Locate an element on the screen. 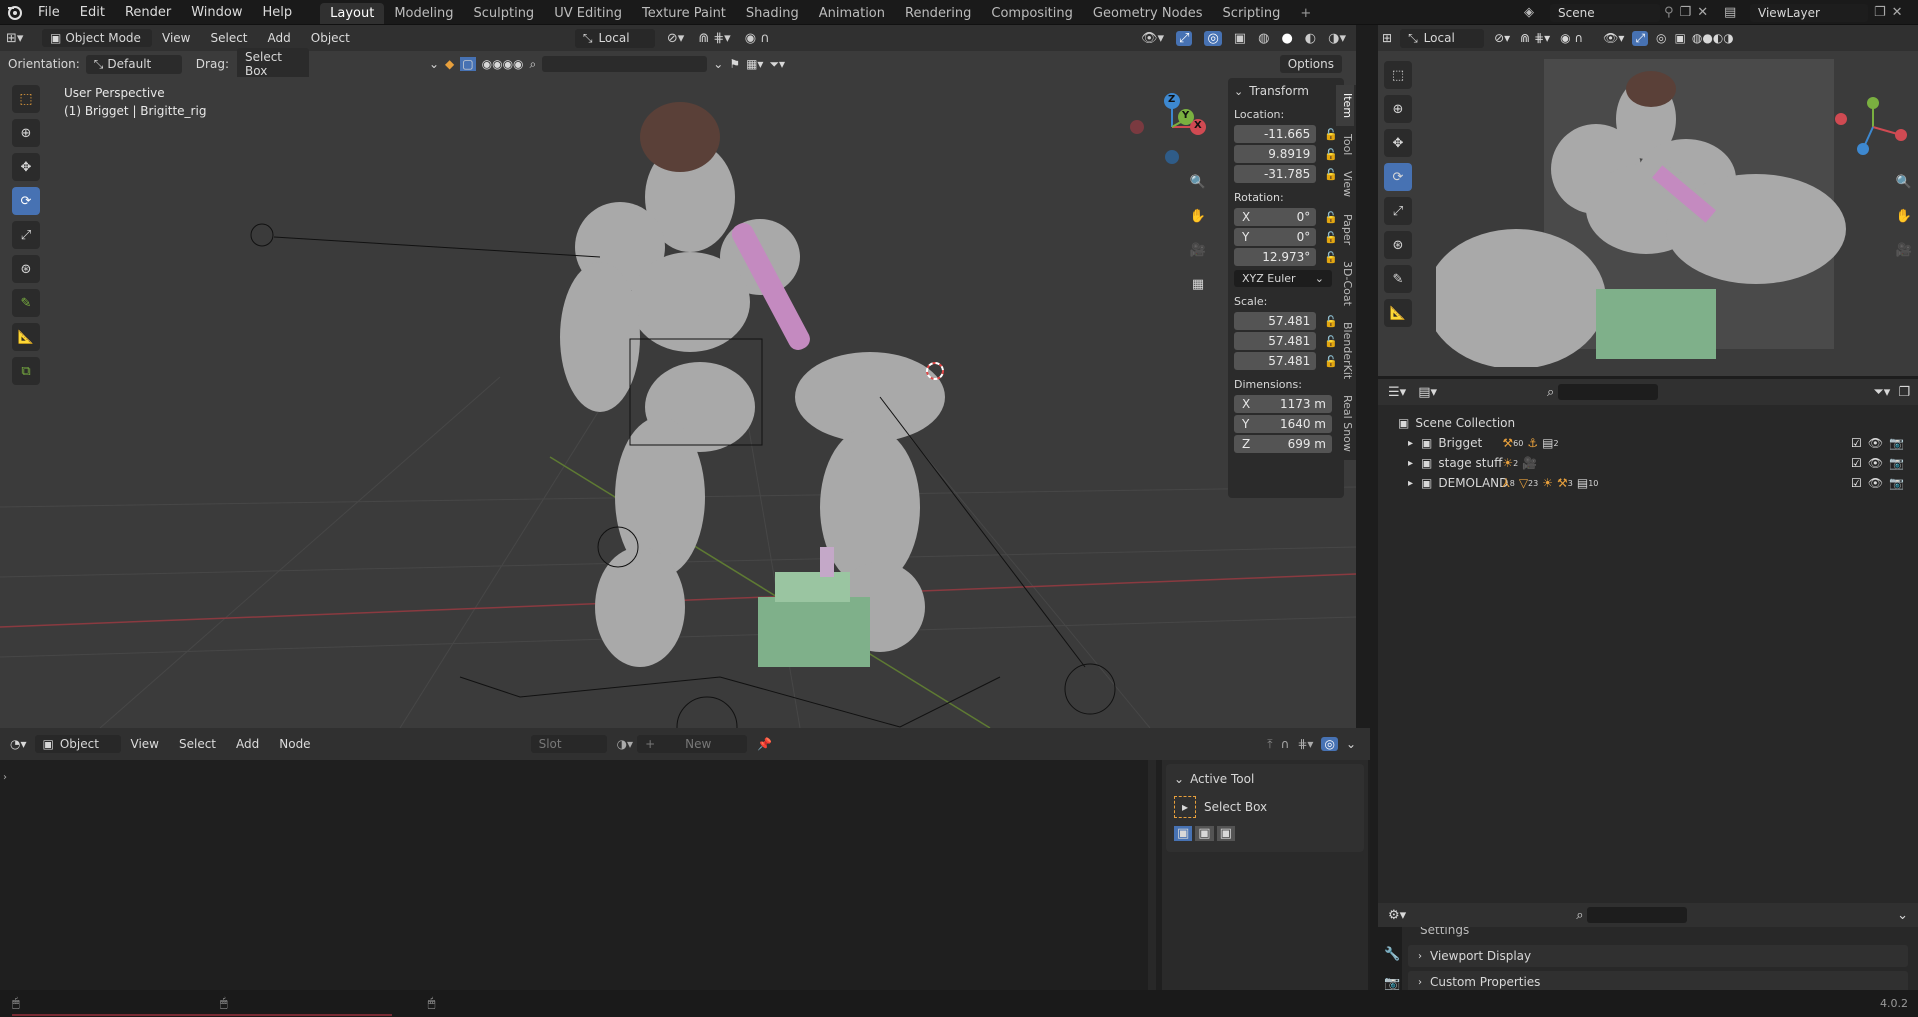 The height and width of the screenshot is (1017, 1918). measure-tool: 📐 is located at coordinates (1398, 313).